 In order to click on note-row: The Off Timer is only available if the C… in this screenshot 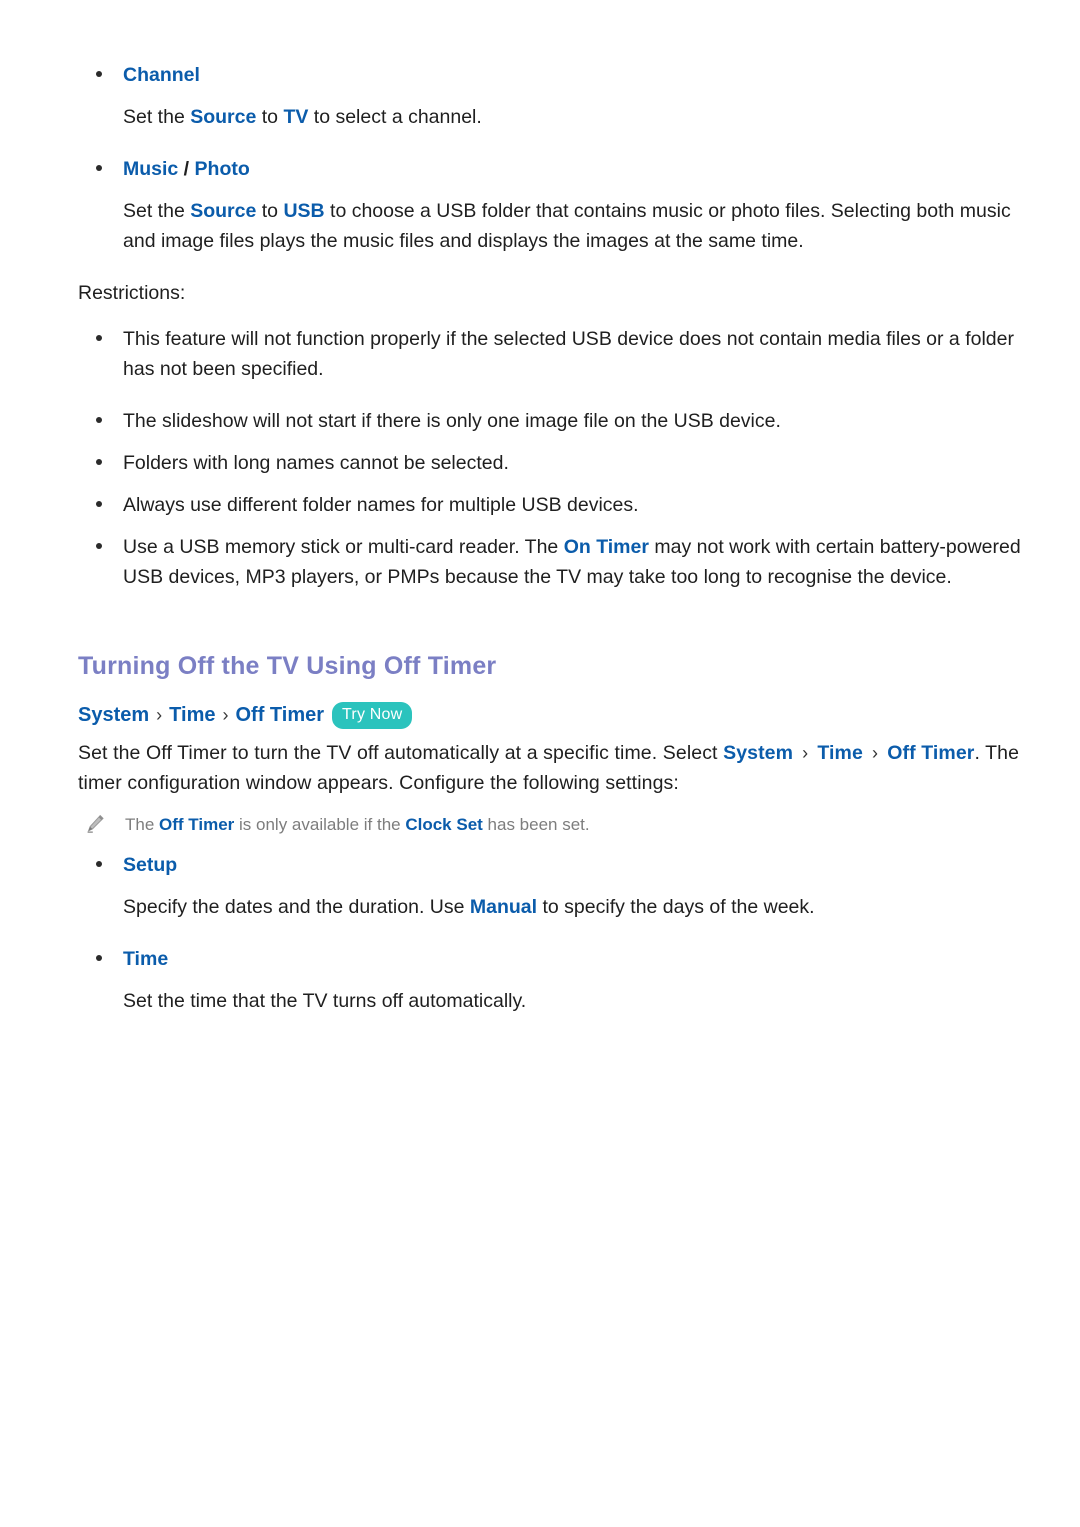, I will do `click(551, 825)`.